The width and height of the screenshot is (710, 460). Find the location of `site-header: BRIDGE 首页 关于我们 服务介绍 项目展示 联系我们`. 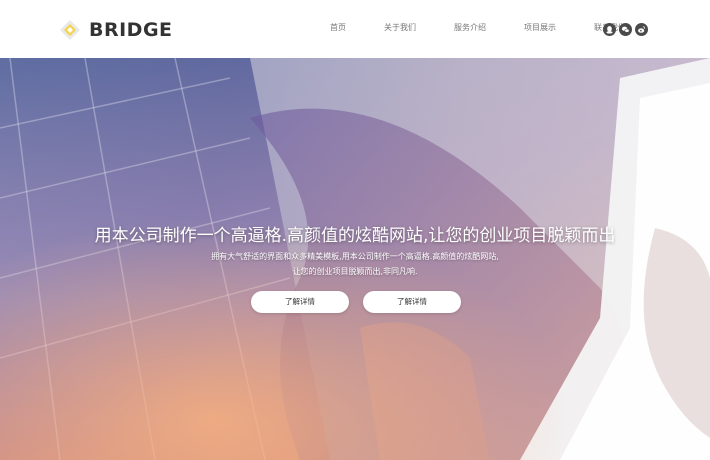

site-header: BRIDGE 首页 关于我们 服务介绍 项目展示 联系我们 is located at coordinates (355, 29).